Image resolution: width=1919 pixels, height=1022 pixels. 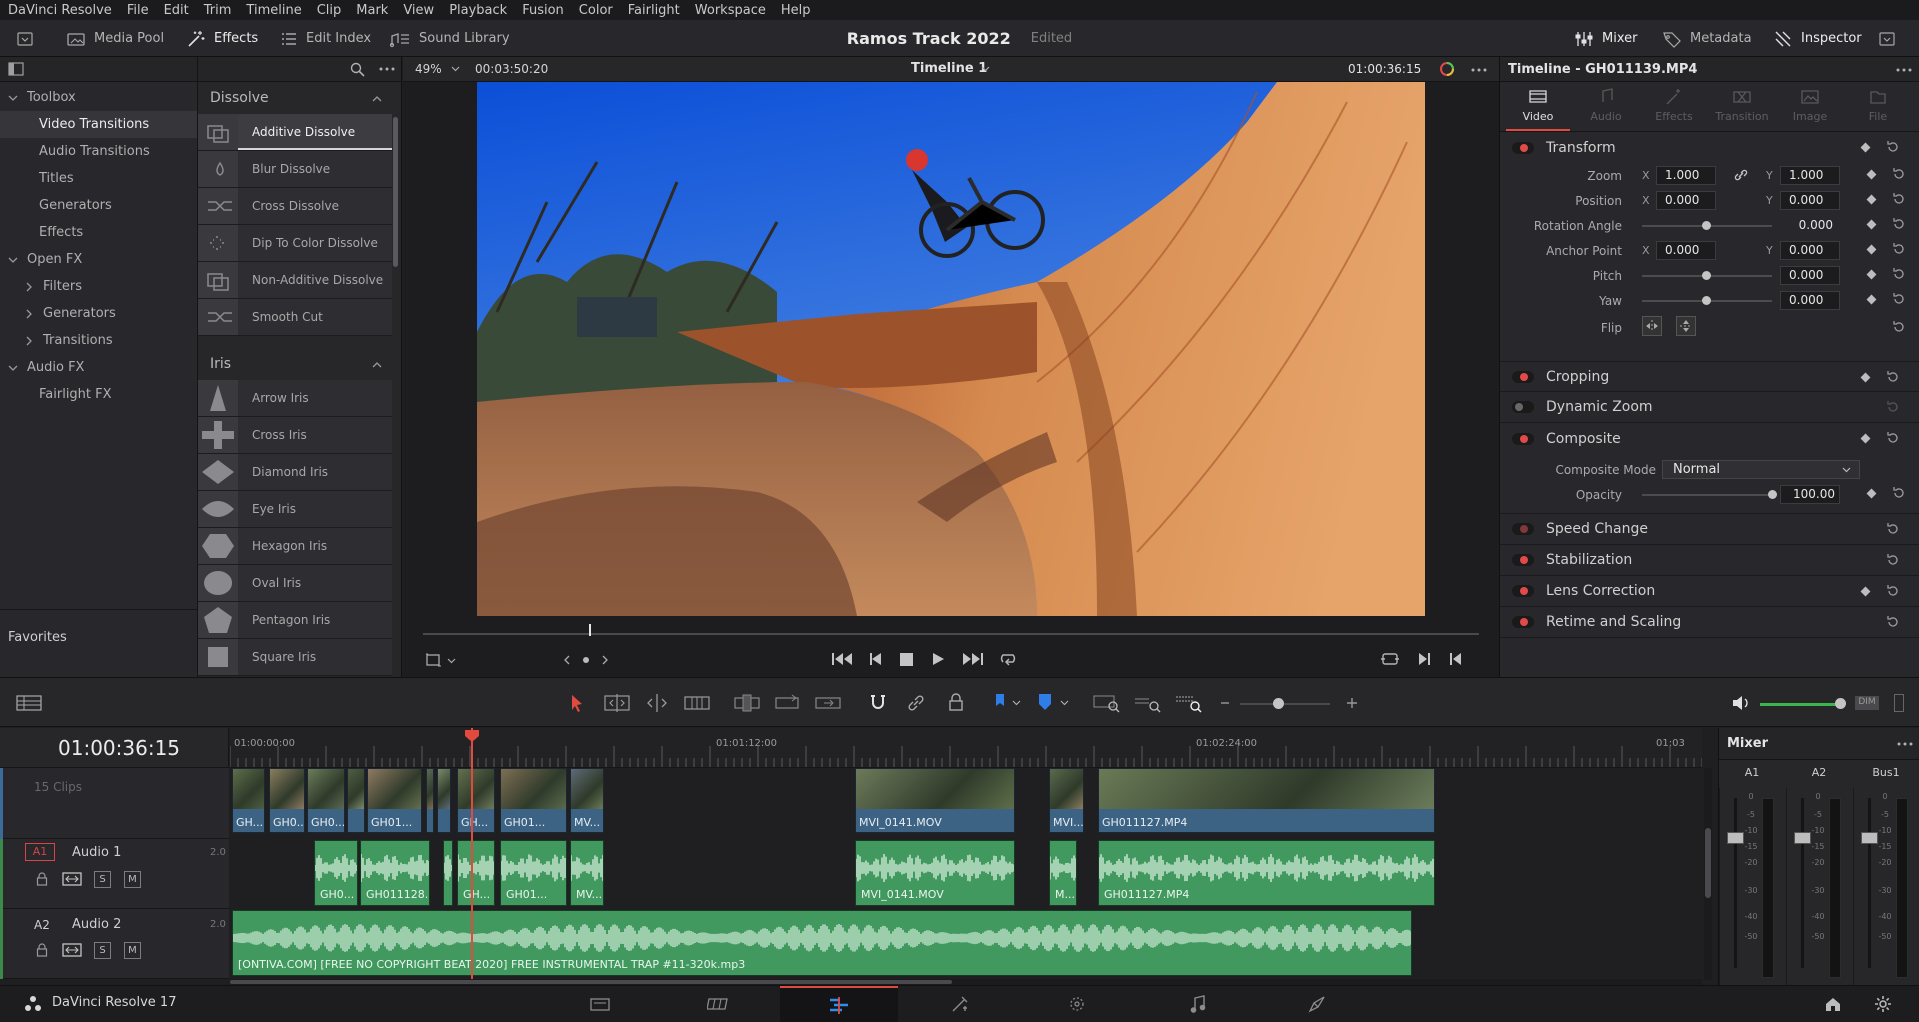 What do you see at coordinates (218, 10) in the screenshot?
I see `menu-trim: Trim` at bounding box center [218, 10].